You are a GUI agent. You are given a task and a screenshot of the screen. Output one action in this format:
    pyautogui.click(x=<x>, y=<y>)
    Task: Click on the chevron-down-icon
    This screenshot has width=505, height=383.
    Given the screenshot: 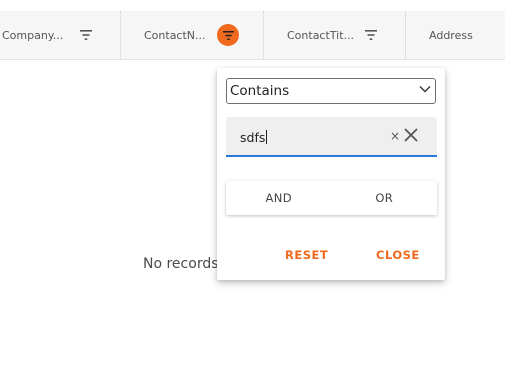 What is the action you would take?
    pyautogui.click(x=425, y=89)
    